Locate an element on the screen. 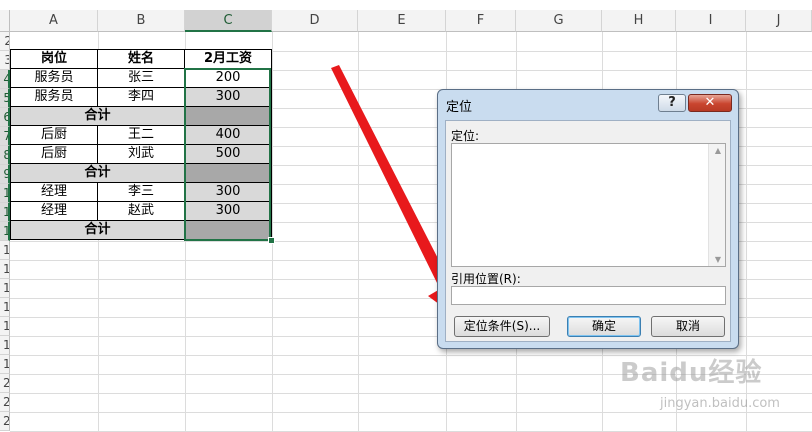 The image size is (812, 432). row-header-3: 3 is located at coordinates (5, 60).